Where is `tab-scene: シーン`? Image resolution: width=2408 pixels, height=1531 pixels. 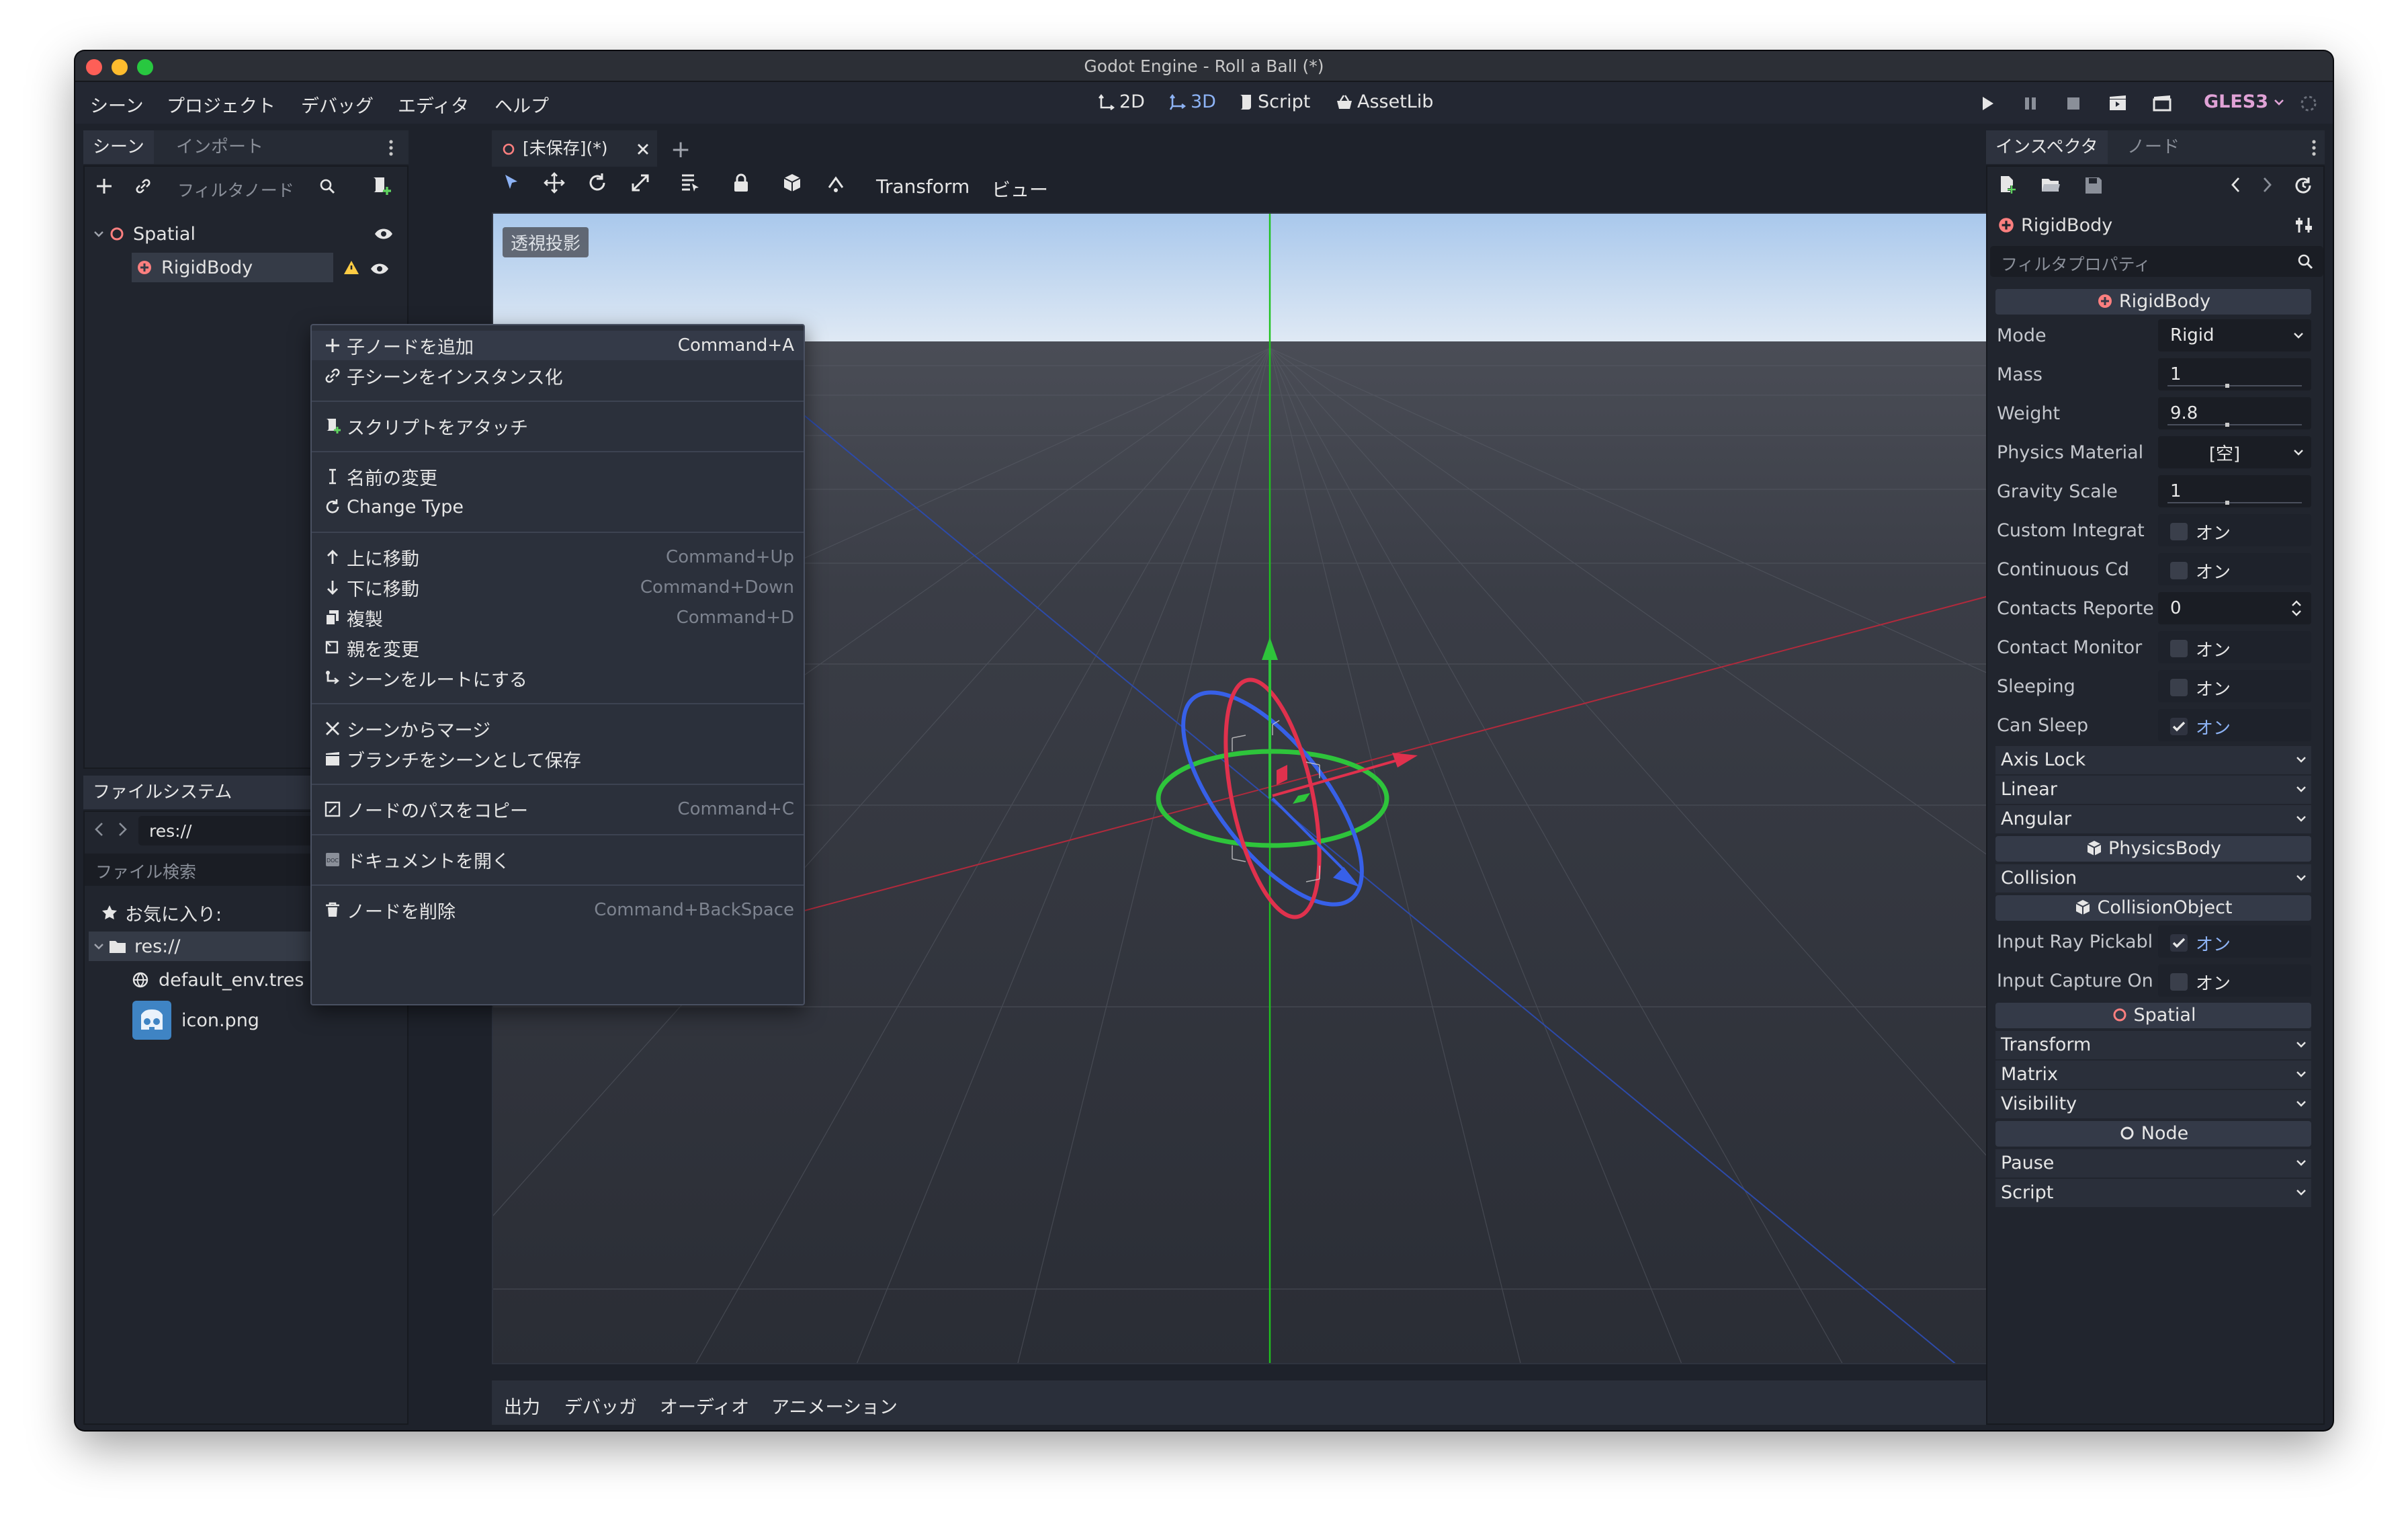
tab-scene: シーン is located at coordinates (118, 147).